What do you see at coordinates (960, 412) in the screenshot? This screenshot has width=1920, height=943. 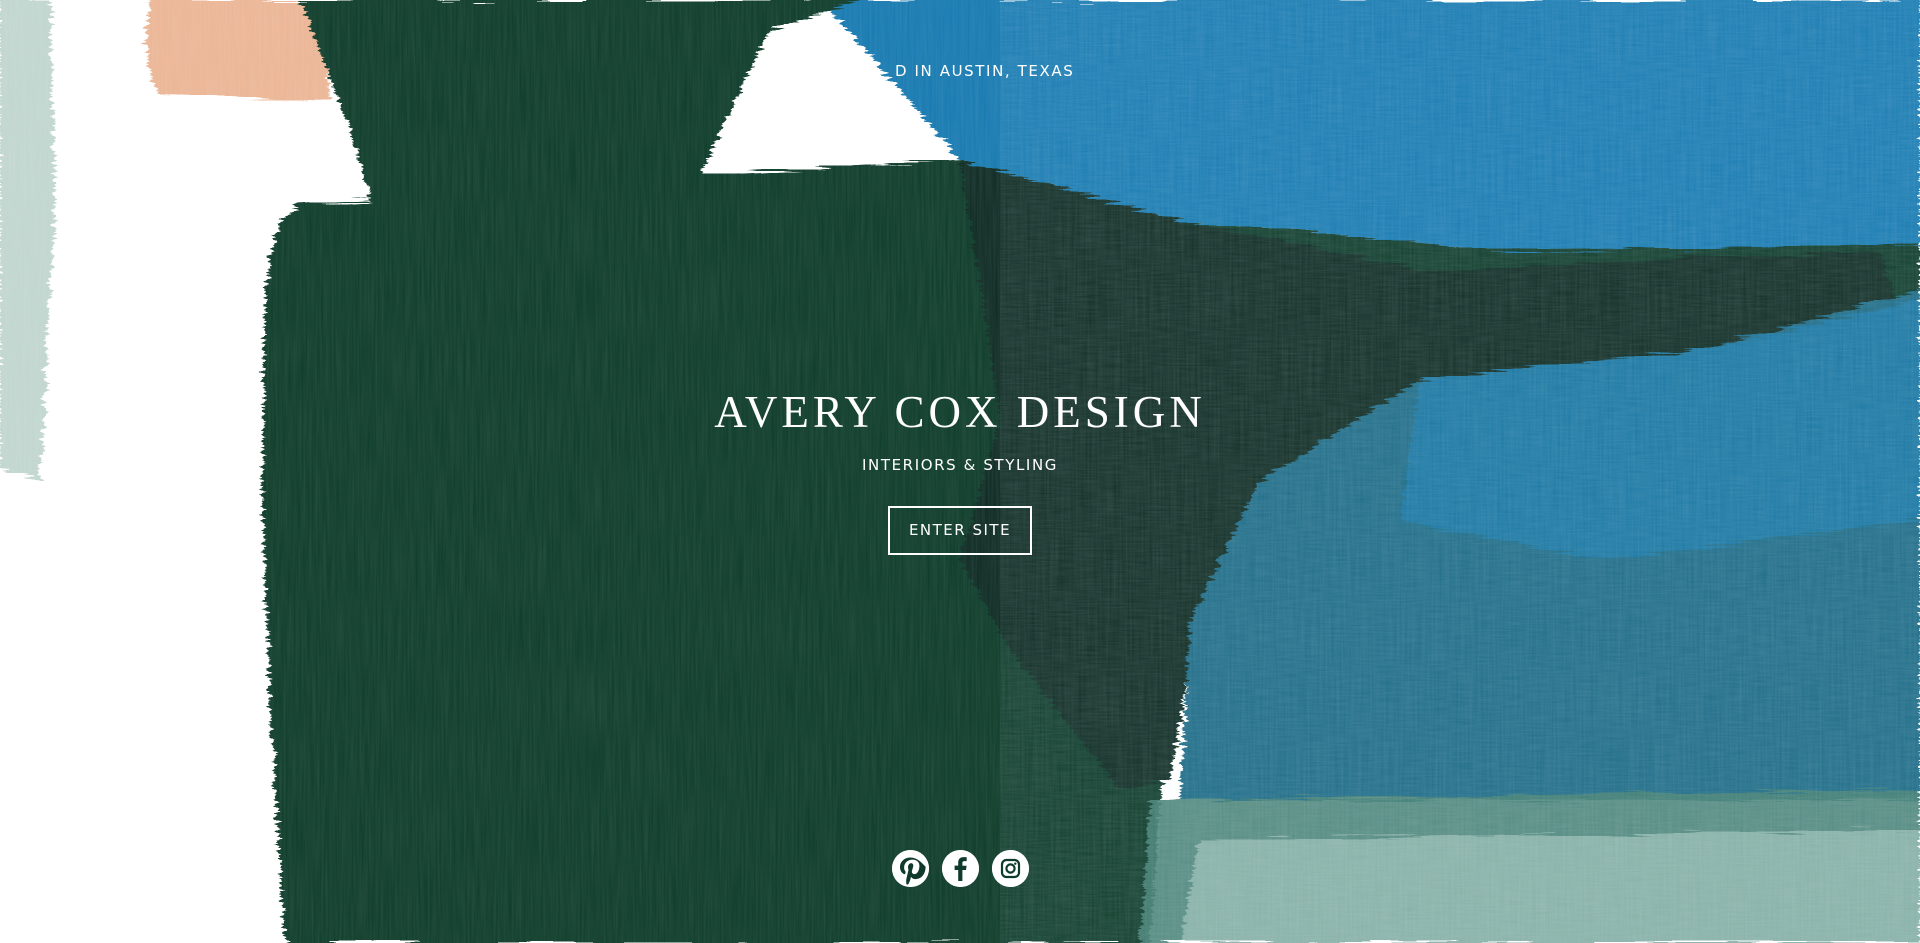 I see `site-title: AVERY COX DESIGN` at bounding box center [960, 412].